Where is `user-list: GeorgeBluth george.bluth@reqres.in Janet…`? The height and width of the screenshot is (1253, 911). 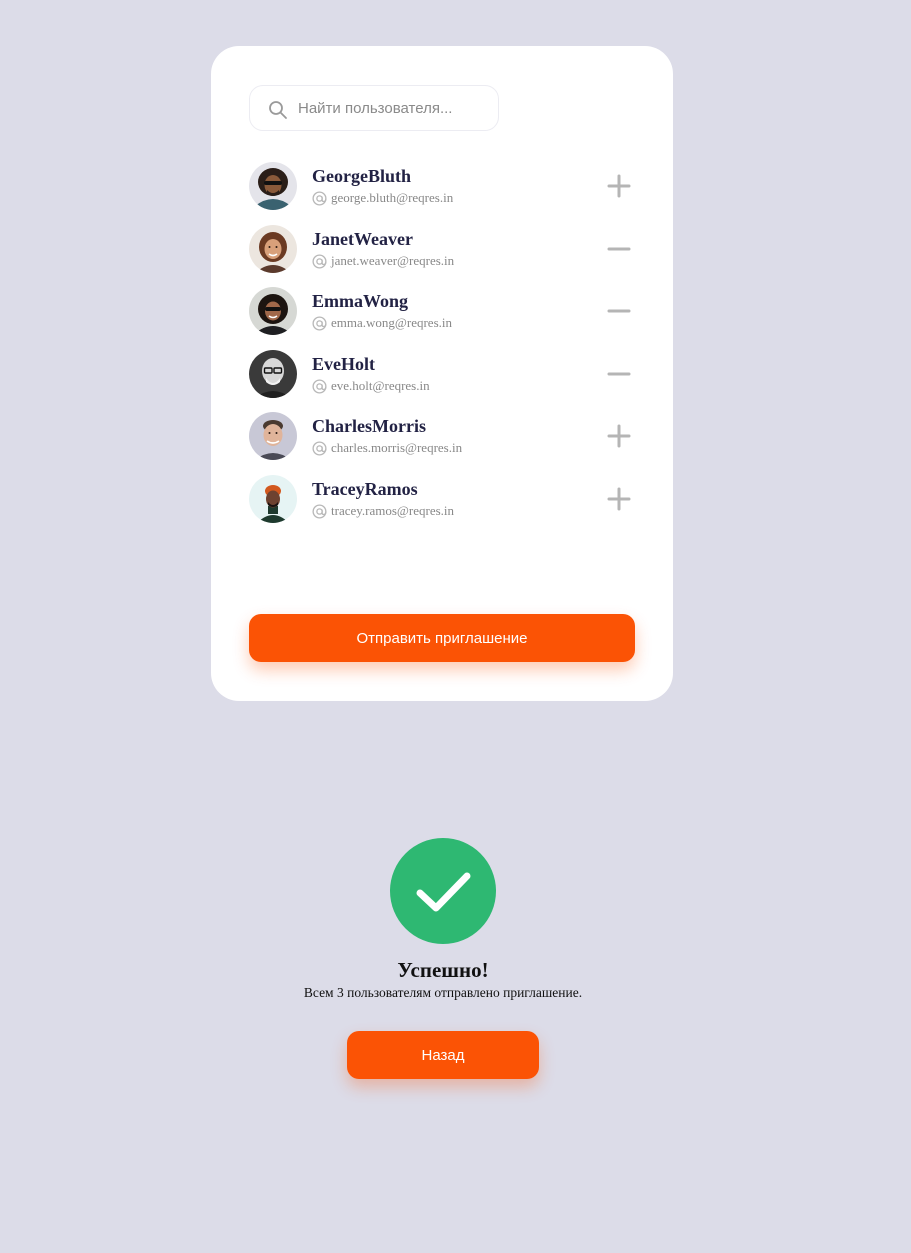 user-list: GeorgeBluth george.bluth@reqres.in Janet… is located at coordinates (444, 349).